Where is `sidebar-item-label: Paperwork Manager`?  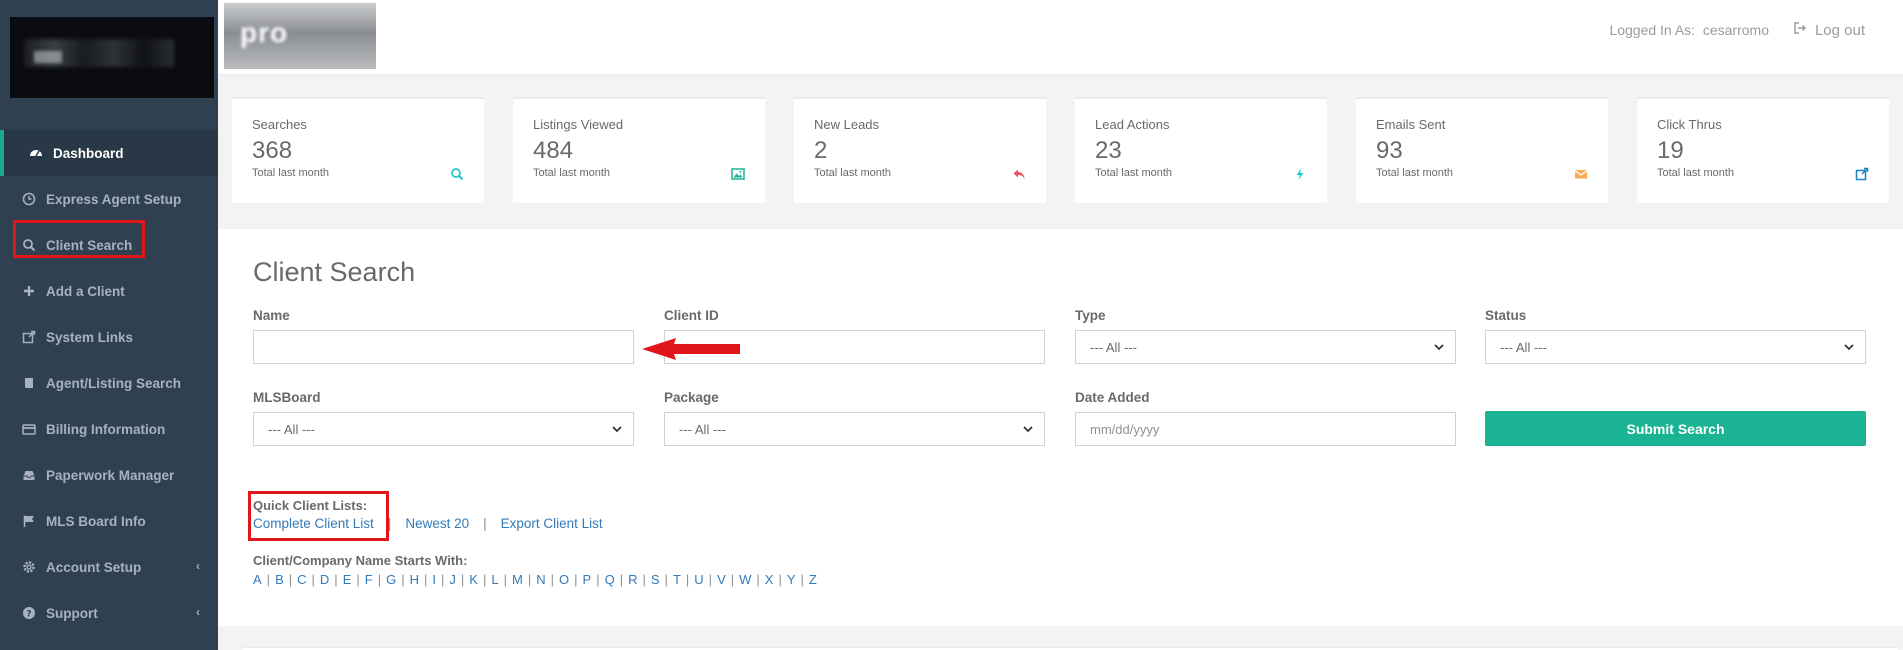
sidebar-item-label: Paperwork Manager is located at coordinates (110, 475).